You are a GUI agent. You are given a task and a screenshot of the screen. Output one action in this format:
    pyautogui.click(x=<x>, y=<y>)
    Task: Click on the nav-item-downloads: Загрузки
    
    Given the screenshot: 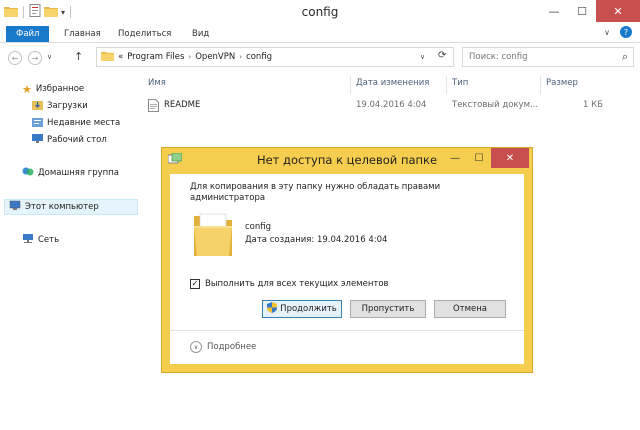 What is the action you would take?
    pyautogui.click(x=60, y=106)
    